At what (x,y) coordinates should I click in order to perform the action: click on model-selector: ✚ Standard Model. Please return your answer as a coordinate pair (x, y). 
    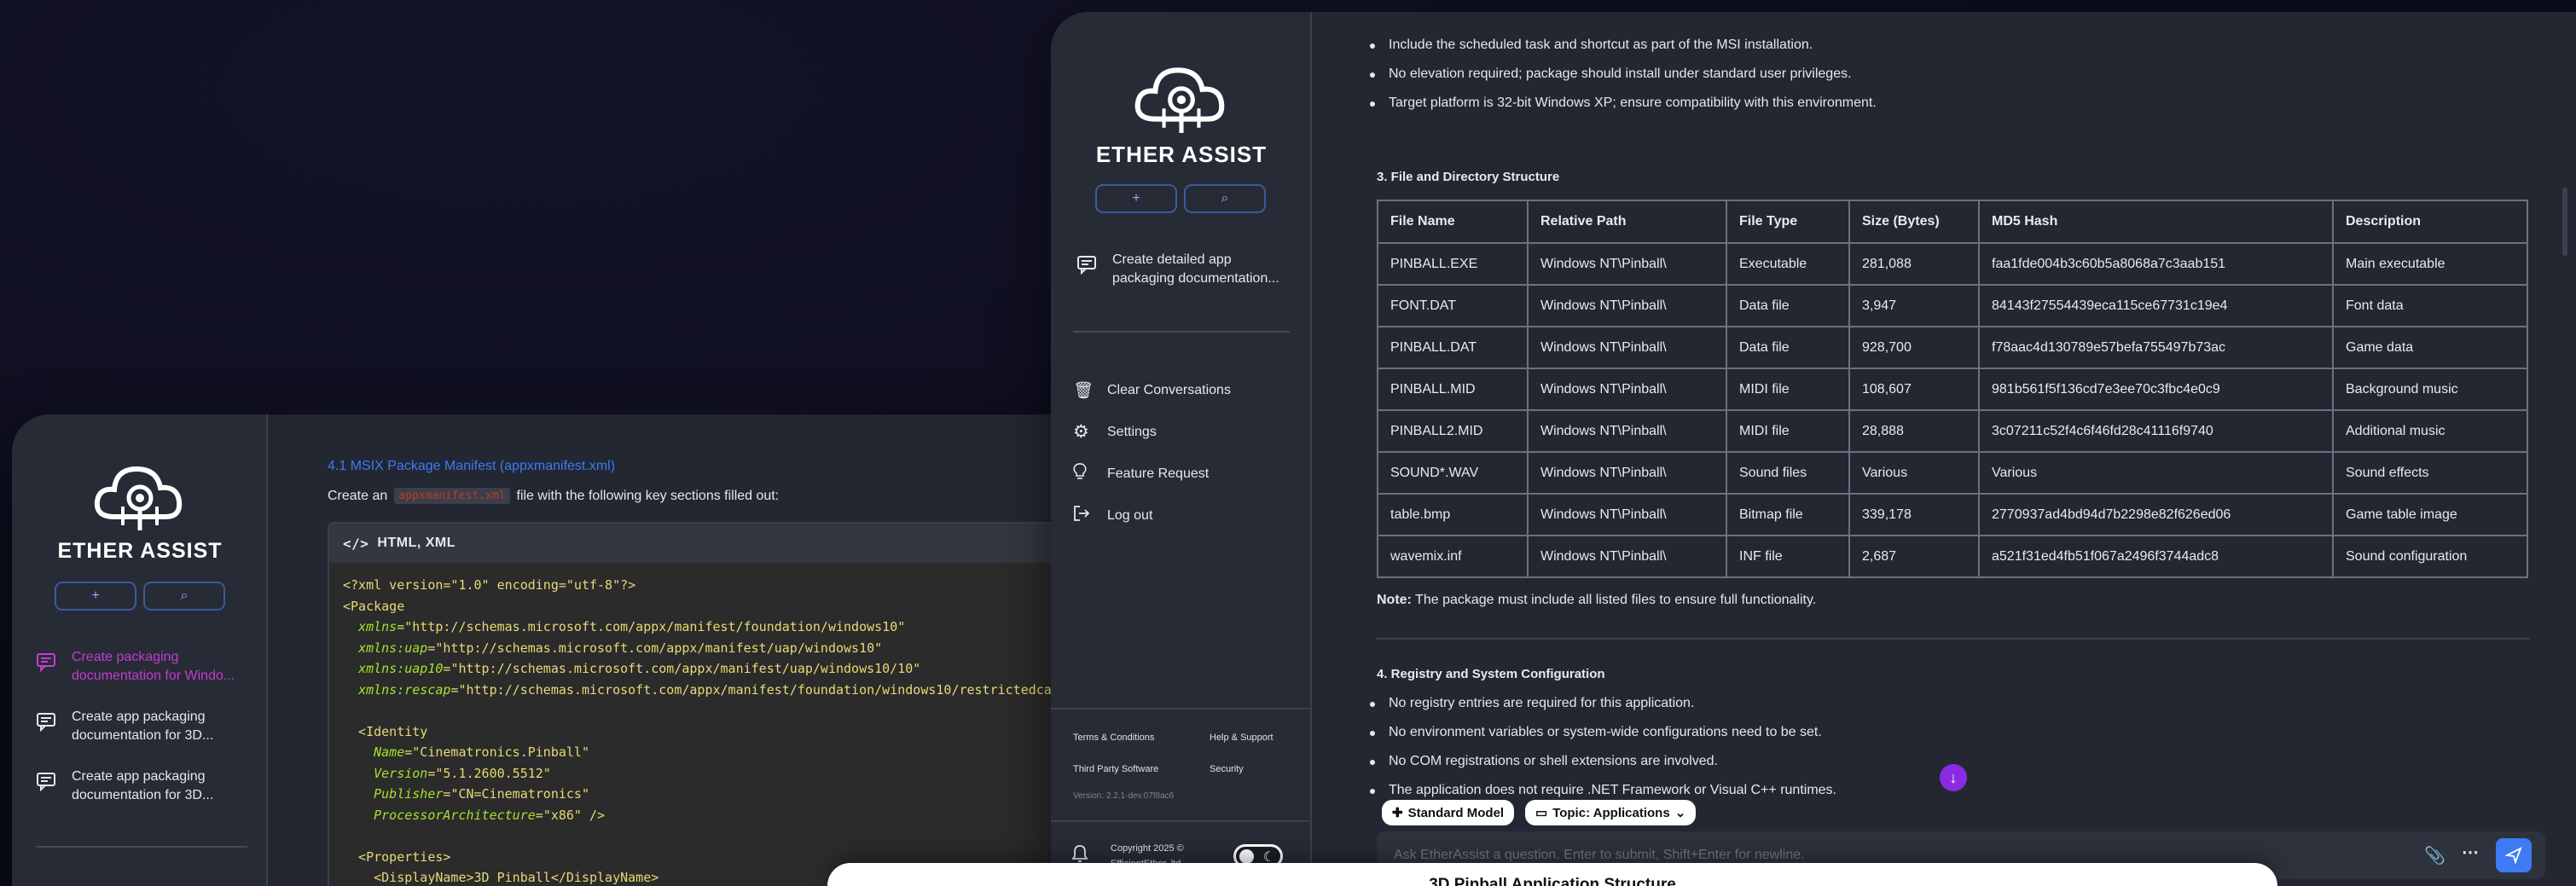
    Looking at the image, I should click on (1448, 812).